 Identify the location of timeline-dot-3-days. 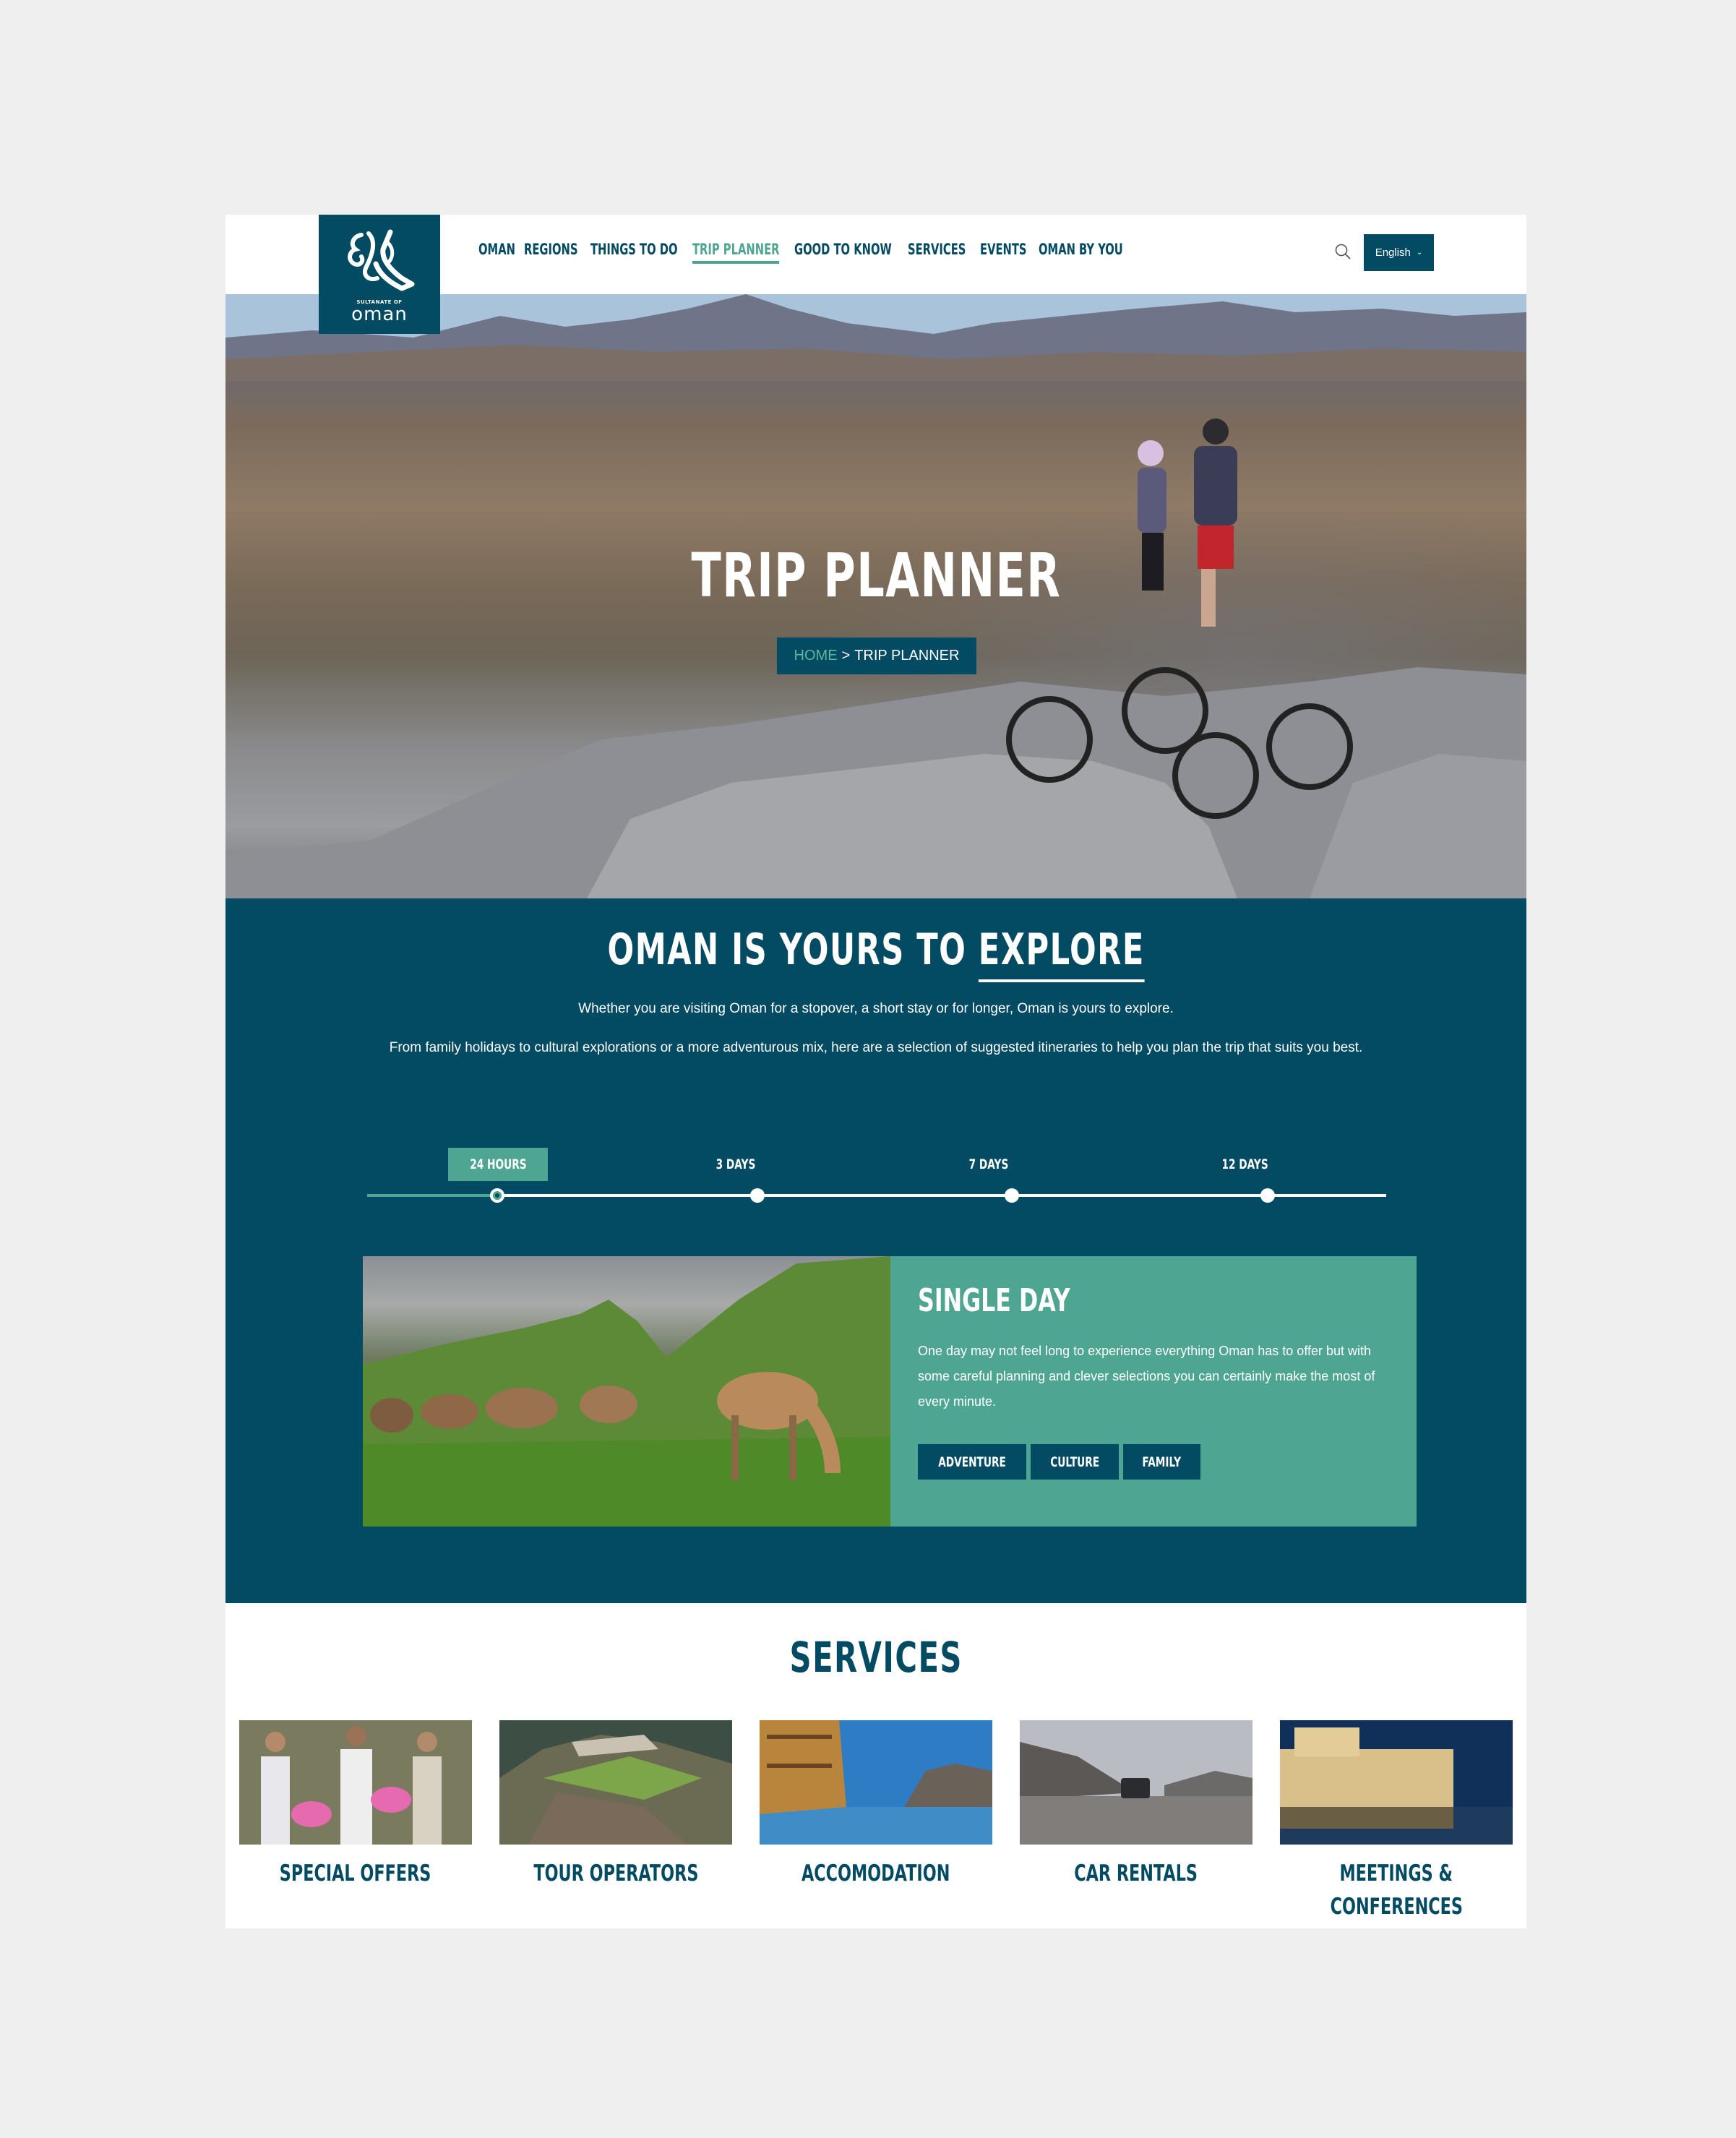
(757, 1195).